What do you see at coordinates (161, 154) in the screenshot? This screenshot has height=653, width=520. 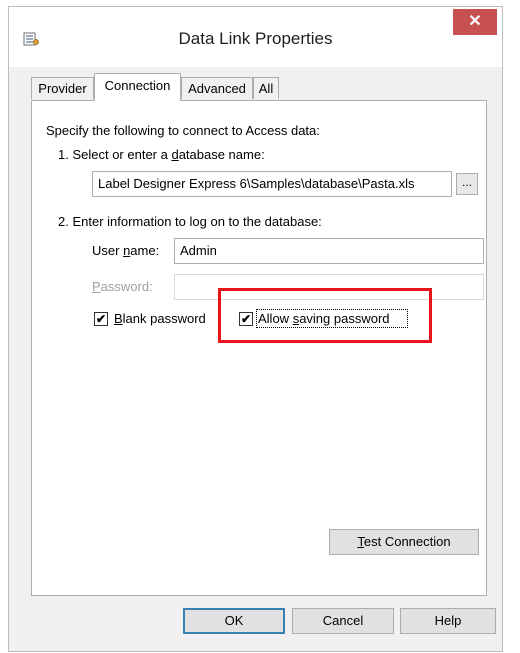 I see `database-name-label: 1. Select or enter a database name:` at bounding box center [161, 154].